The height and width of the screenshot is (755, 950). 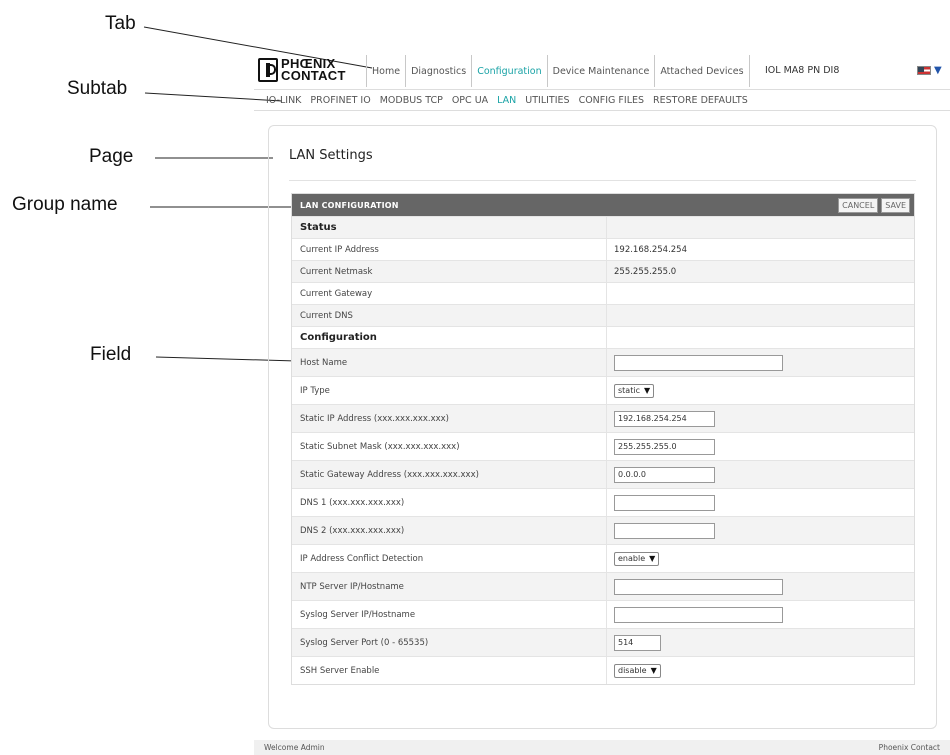 What do you see at coordinates (294, 747) in the screenshot?
I see `footer-welcome: Welcome Admin` at bounding box center [294, 747].